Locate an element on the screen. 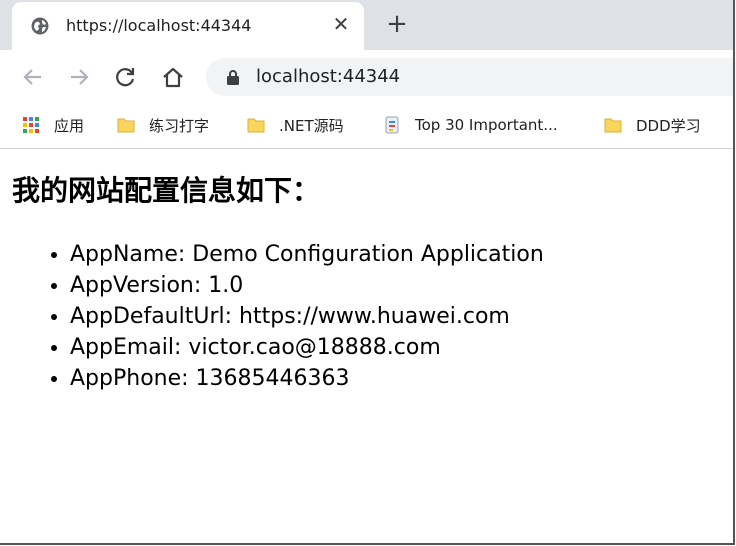 This screenshot has width=736, height=546. forward-arrow-icon is located at coordinates (79, 77).